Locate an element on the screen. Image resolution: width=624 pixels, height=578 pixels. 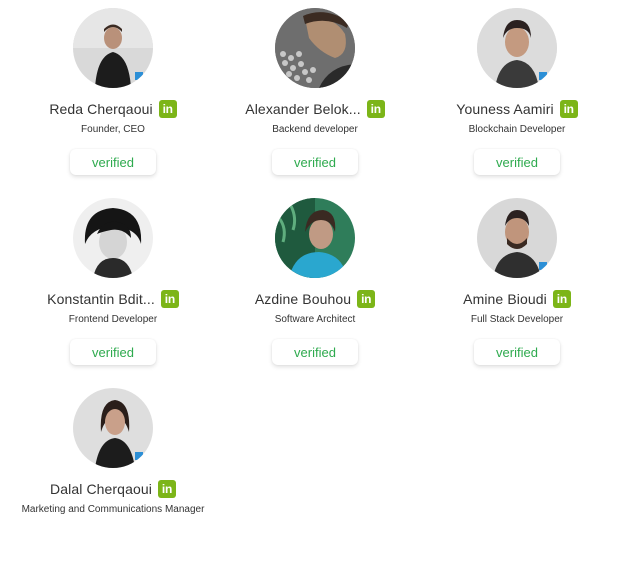
name-row: Azdine Bouhou in is located at coordinates (315, 299).